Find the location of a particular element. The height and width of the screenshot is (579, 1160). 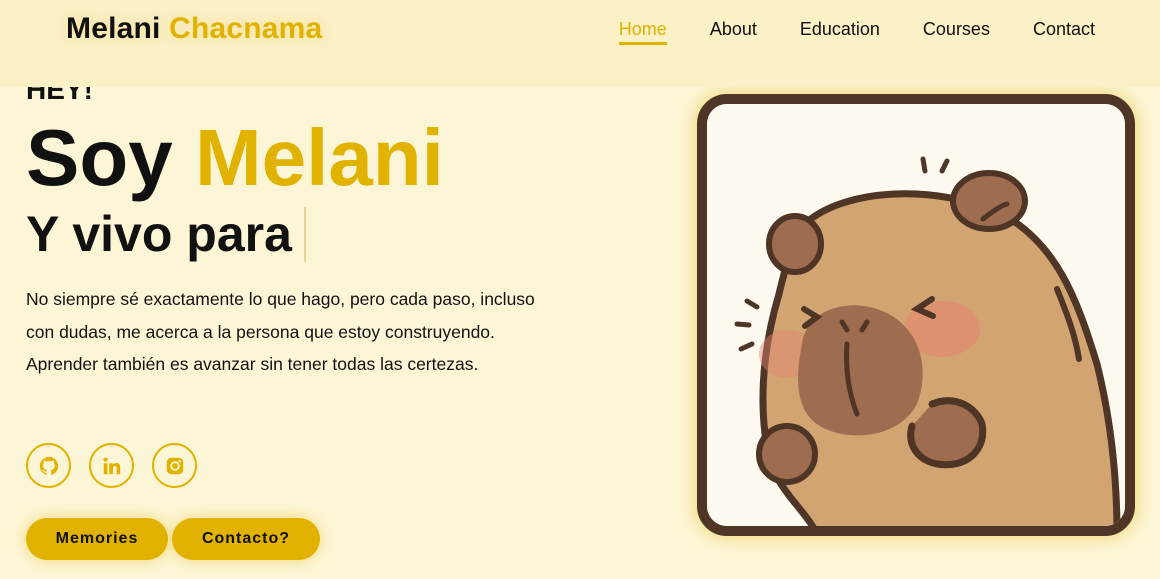

logo-first-name: Melani is located at coordinates (113, 28).